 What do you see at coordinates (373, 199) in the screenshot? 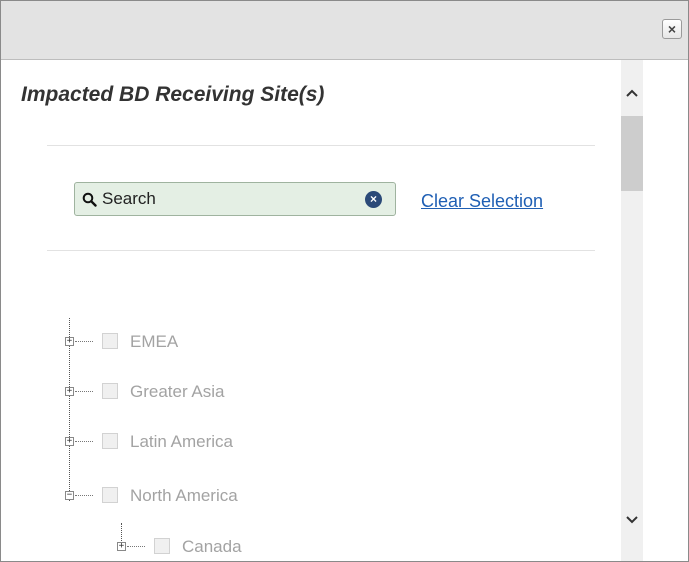
I see `clear-search-icon: ×` at bounding box center [373, 199].